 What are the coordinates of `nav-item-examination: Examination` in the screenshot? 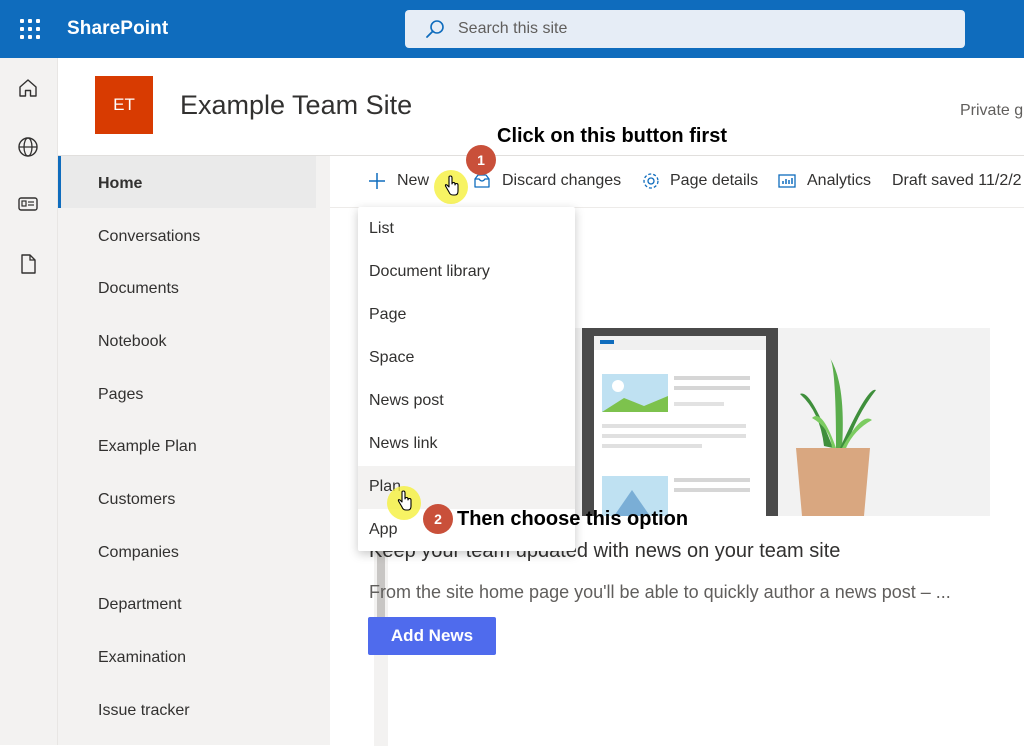 It's located at (142, 658).